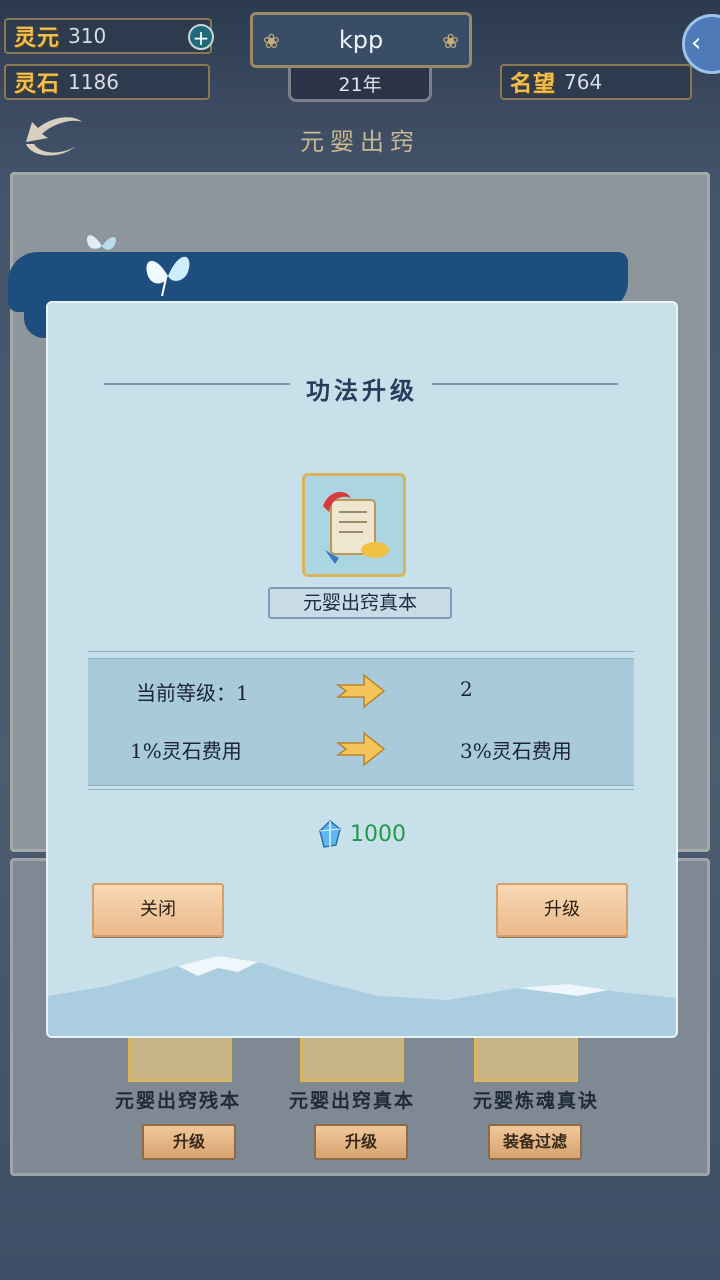 Image resolution: width=720 pixels, height=1280 pixels. What do you see at coordinates (177, 1101) in the screenshot?
I see `item-name: 元婴出窍残本` at bounding box center [177, 1101].